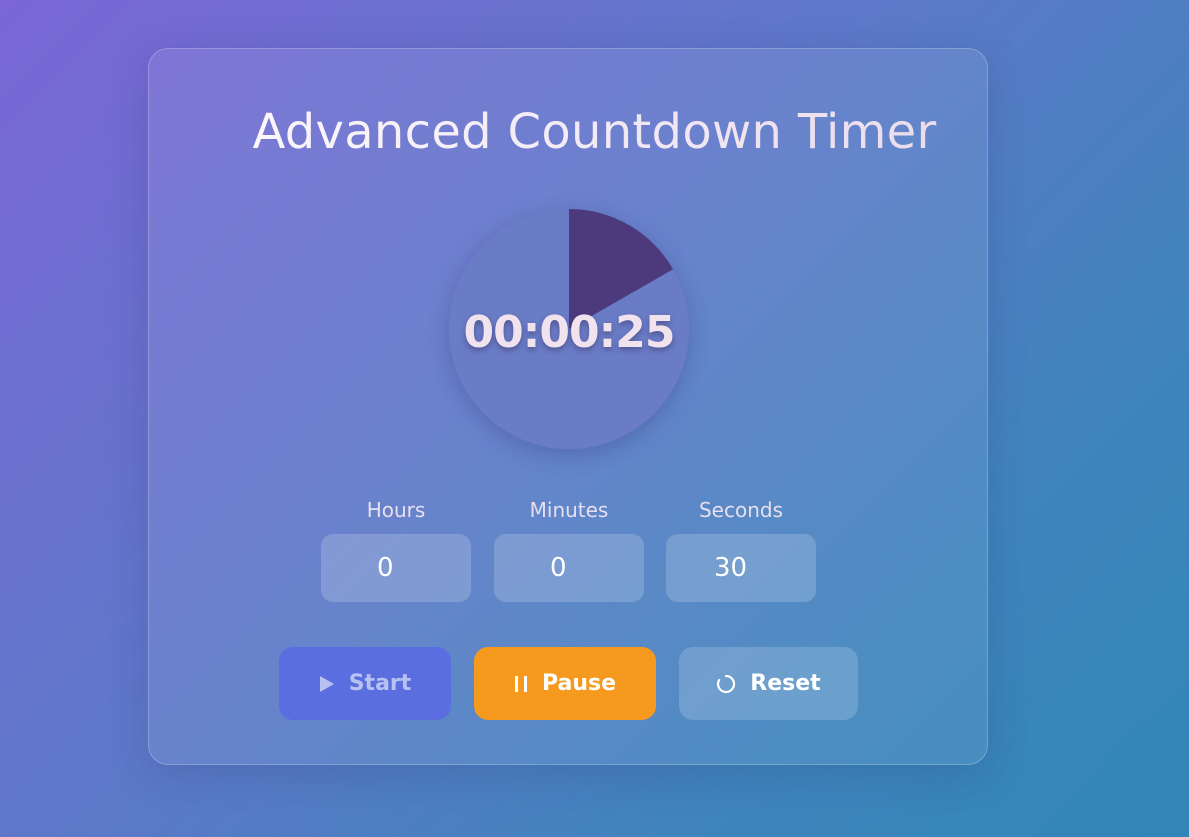 The height and width of the screenshot is (837, 1189). I want to click on reset-icon, so click(726, 684).